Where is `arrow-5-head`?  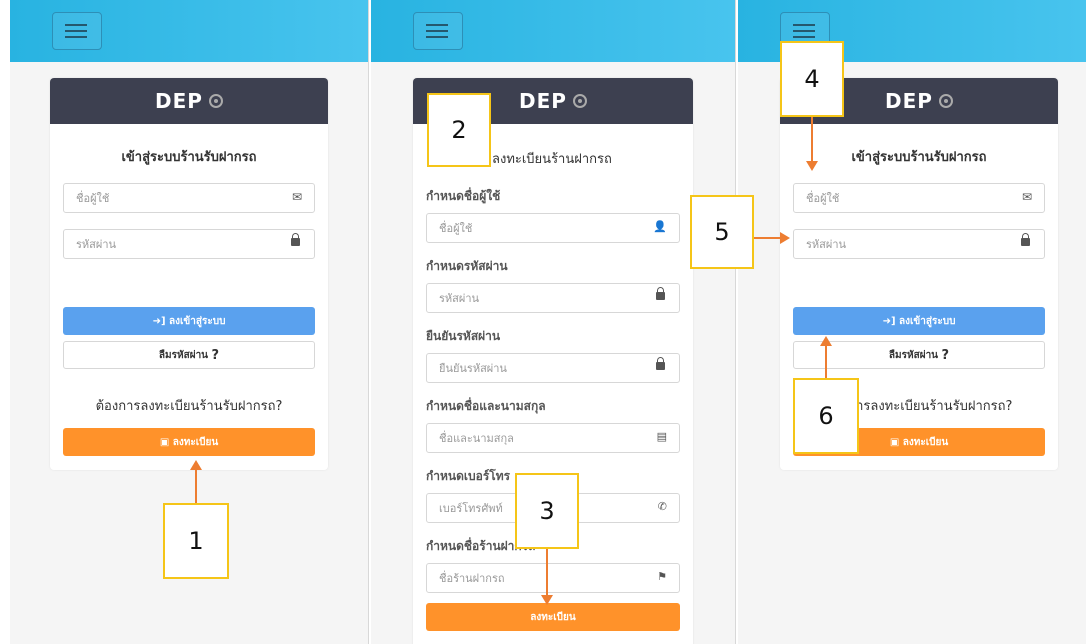 arrow-5-head is located at coordinates (785, 238).